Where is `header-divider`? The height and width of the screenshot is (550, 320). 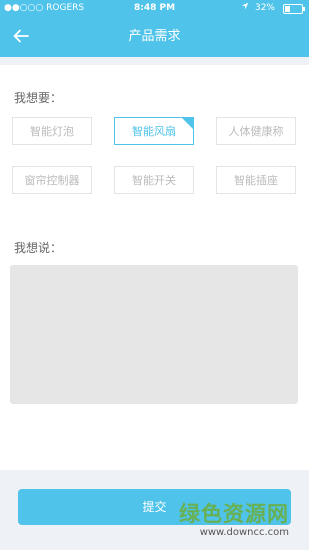 header-divider is located at coordinates (154, 61).